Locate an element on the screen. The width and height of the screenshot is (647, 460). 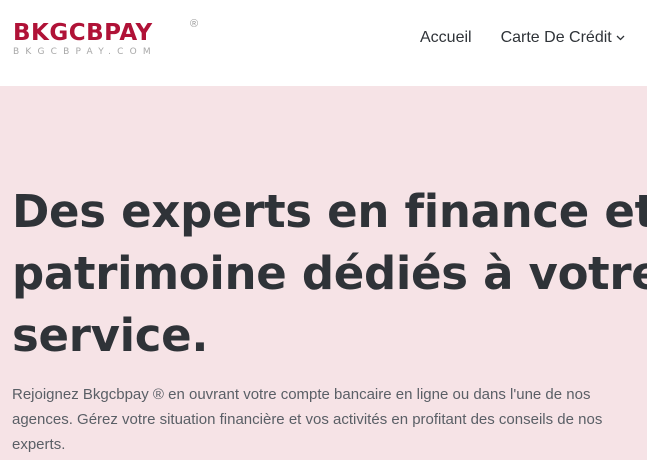
brand-logo-wordmark: BKGCBPAY is located at coordinates (83, 33).